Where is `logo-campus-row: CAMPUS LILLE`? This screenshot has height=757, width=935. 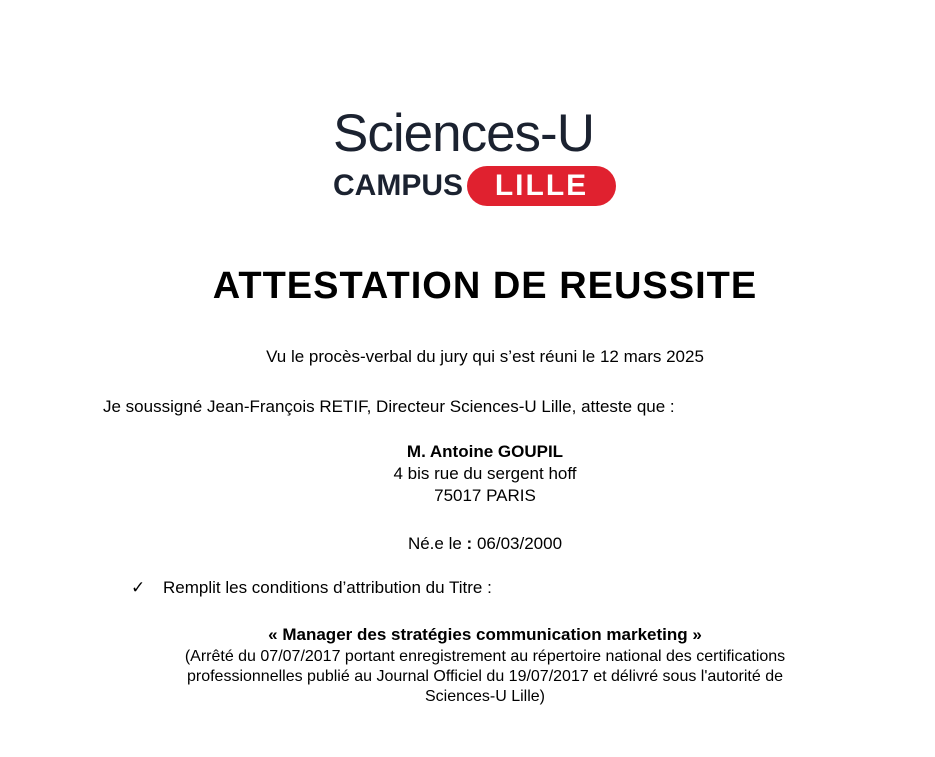 logo-campus-row: CAMPUS LILLE is located at coordinates (475, 186).